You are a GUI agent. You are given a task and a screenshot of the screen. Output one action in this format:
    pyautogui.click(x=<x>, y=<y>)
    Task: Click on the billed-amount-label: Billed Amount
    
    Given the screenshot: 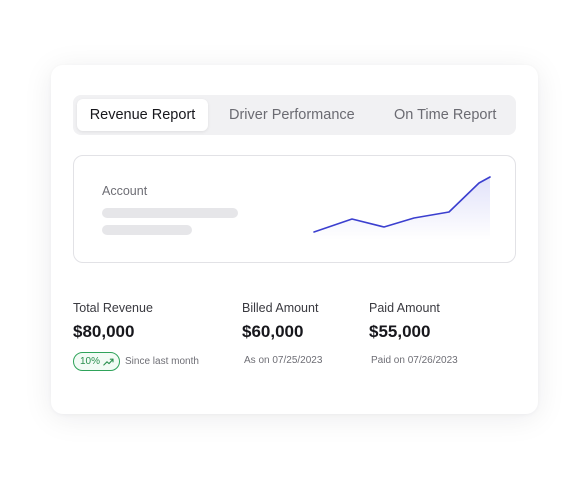 What is the action you would take?
    pyautogui.click(x=280, y=308)
    